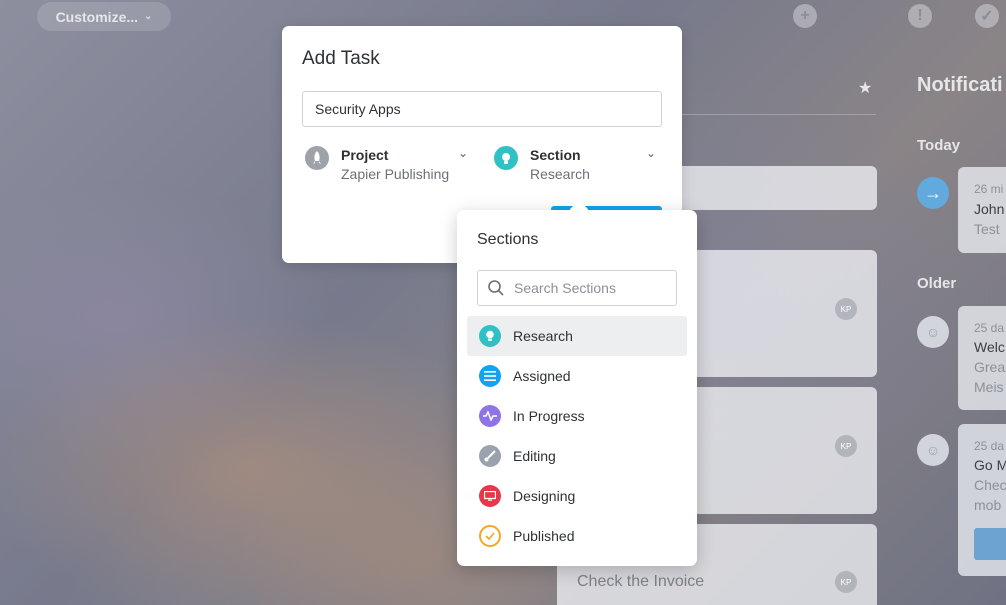  I want to click on brush-icon, so click(490, 456).